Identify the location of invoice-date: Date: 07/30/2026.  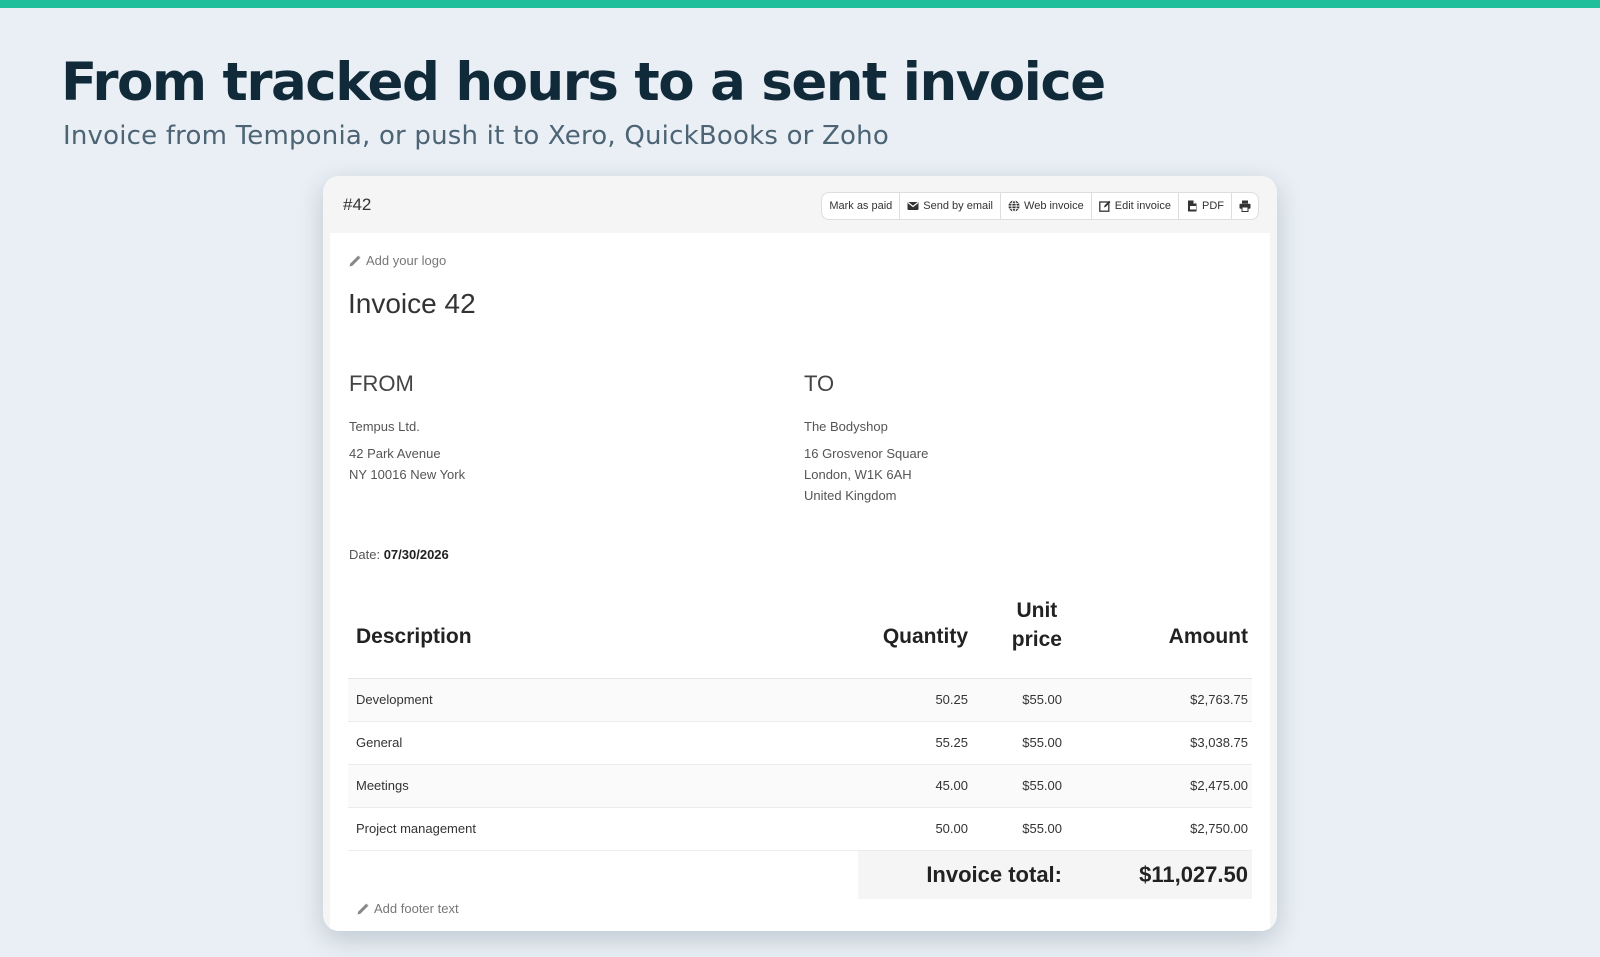
(399, 554).